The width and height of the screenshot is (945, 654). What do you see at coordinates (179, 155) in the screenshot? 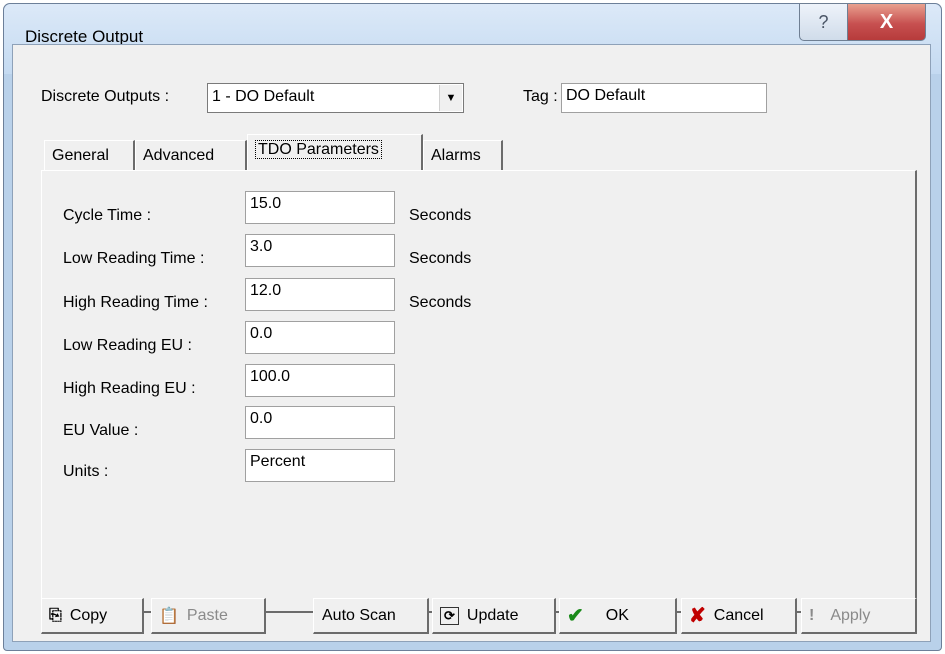
I see `tab-advanced-label: Advanced` at bounding box center [179, 155].